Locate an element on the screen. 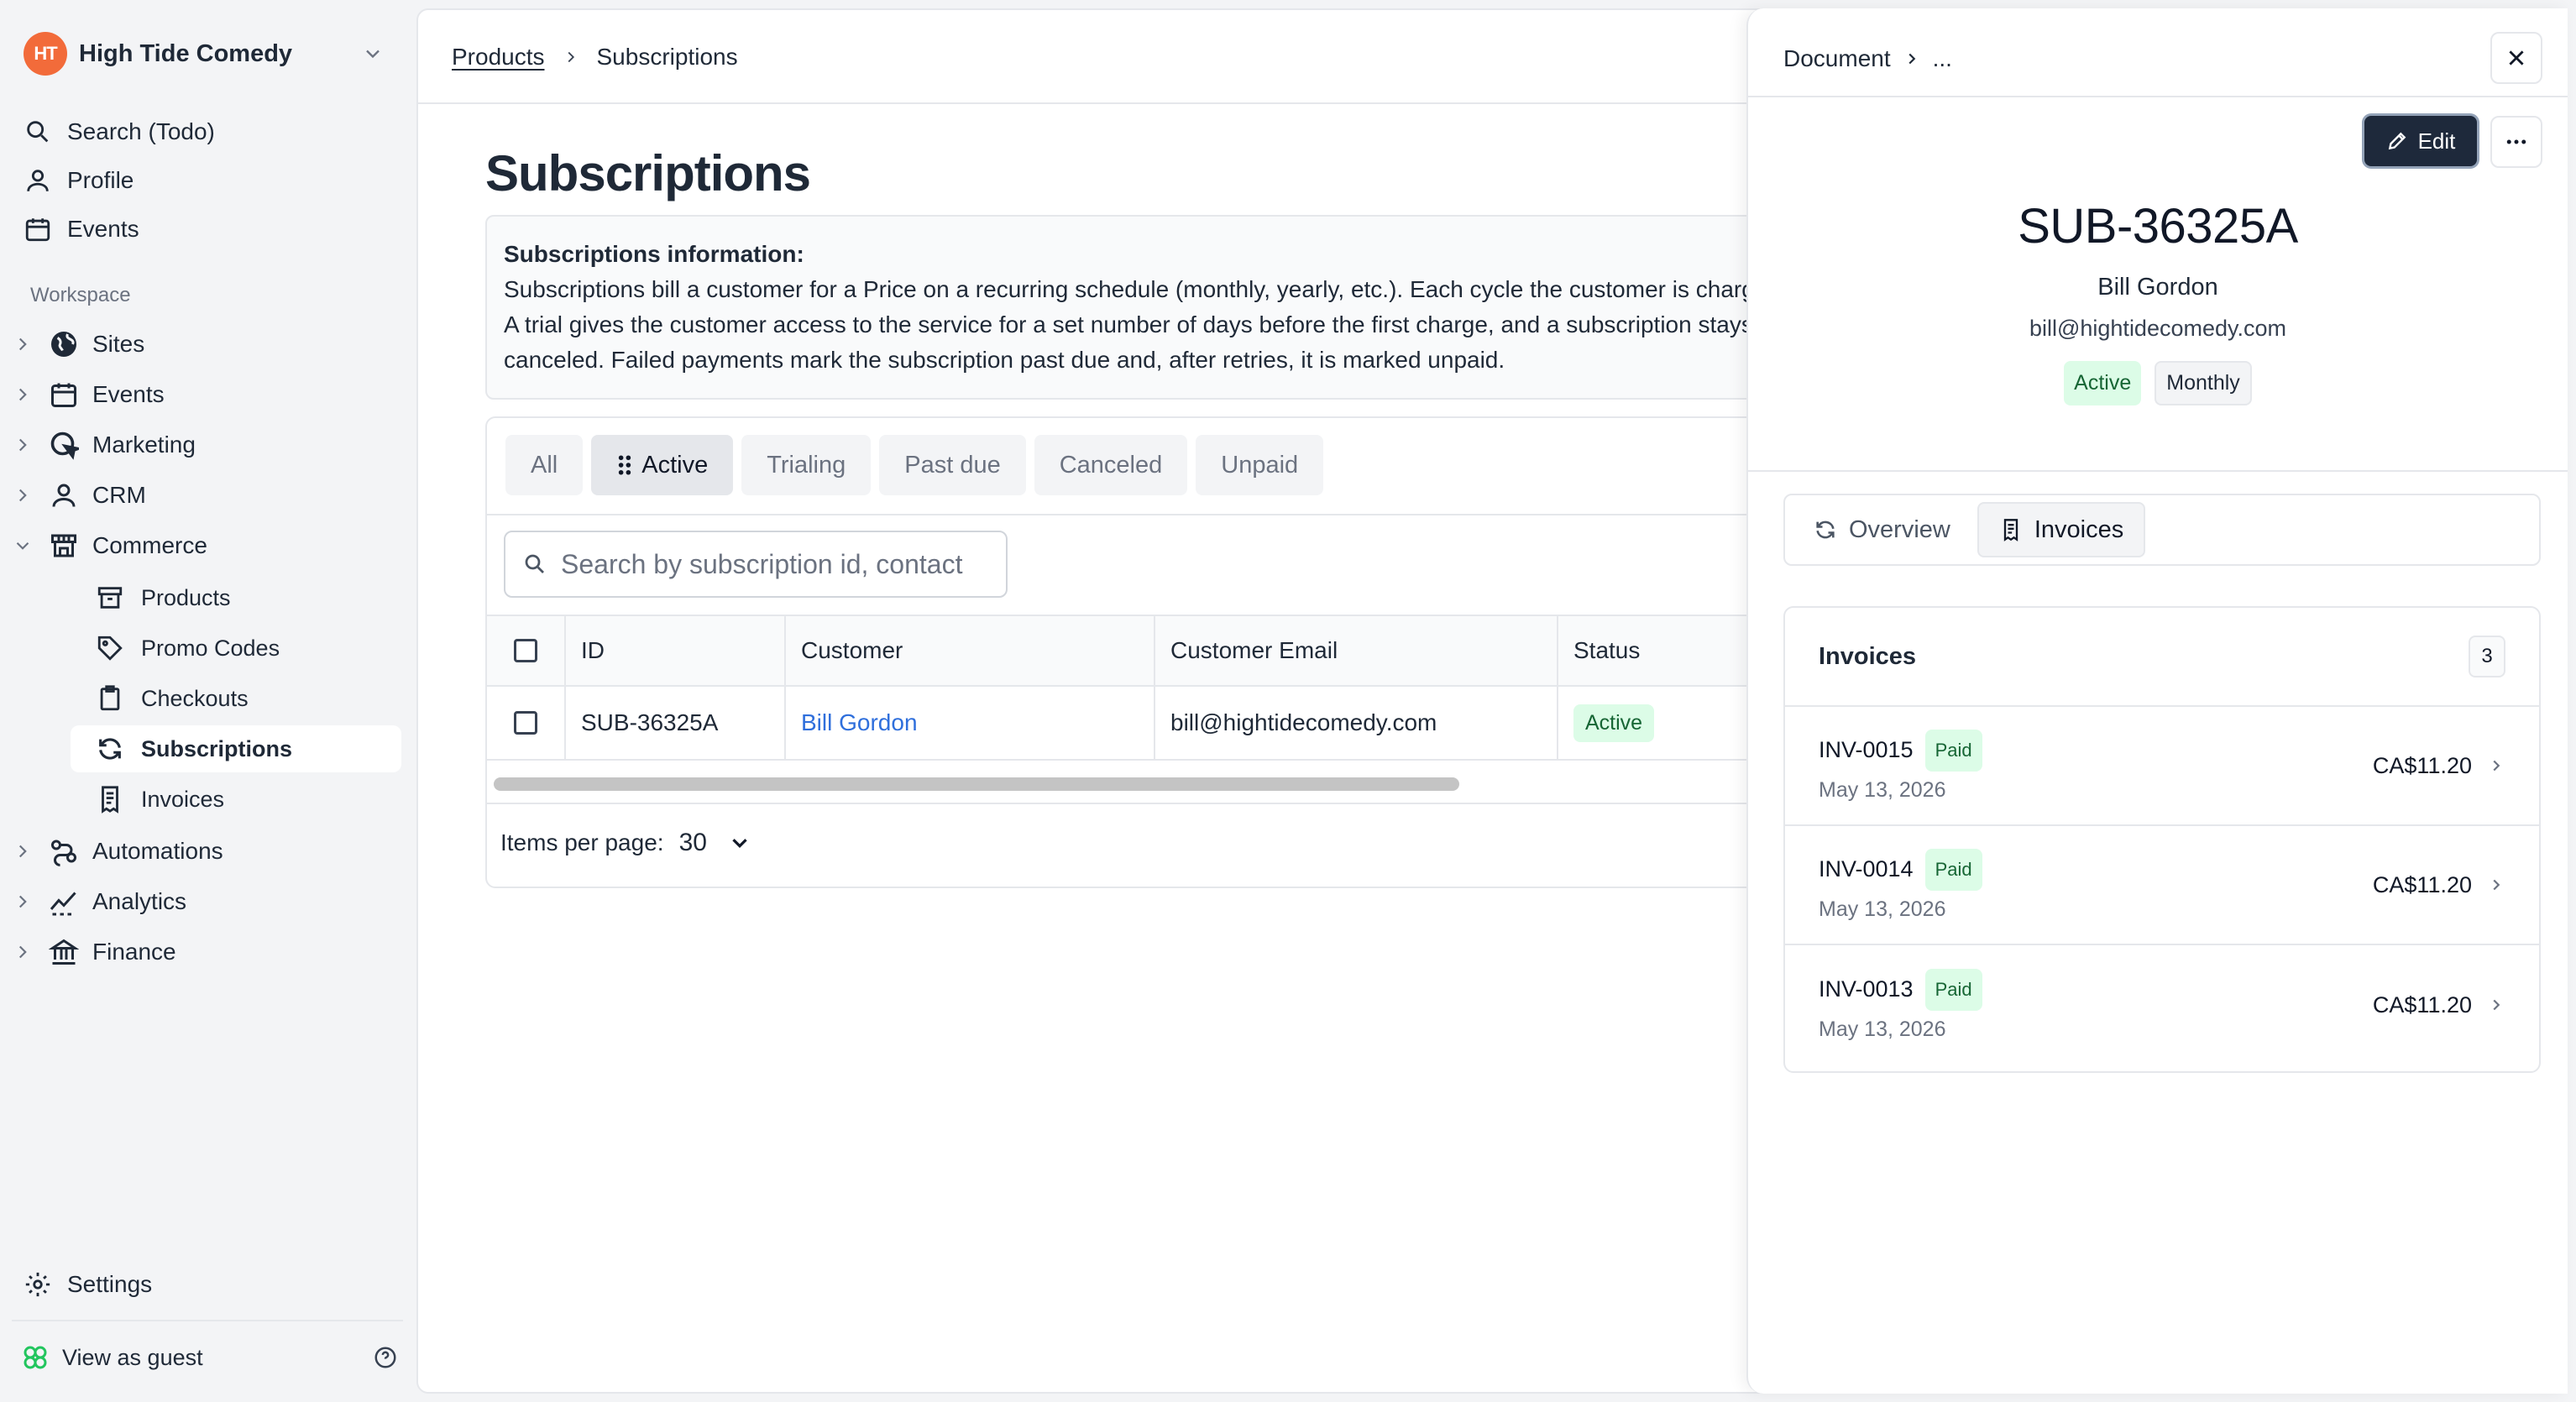  customer-email: bill@hightidecomedy.com is located at coordinates (2158, 328).